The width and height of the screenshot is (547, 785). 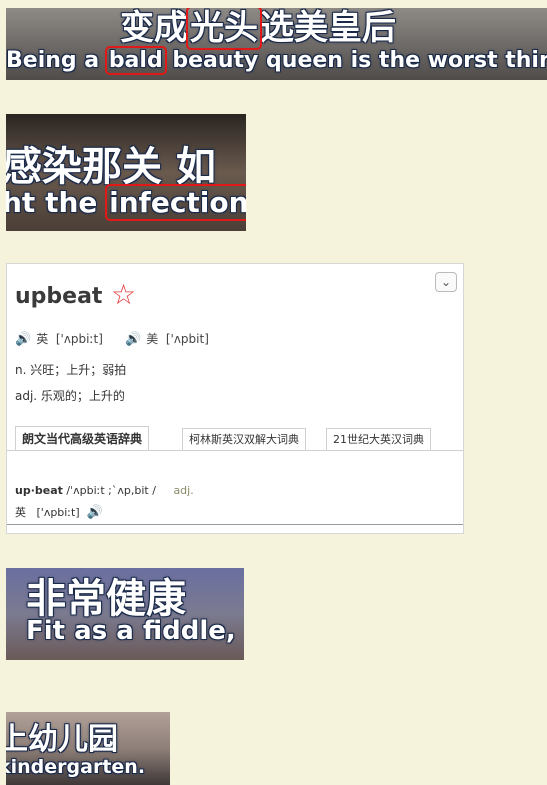 What do you see at coordinates (133, 339) in the screenshot?
I see `us-speaker-icon: 🔊` at bounding box center [133, 339].